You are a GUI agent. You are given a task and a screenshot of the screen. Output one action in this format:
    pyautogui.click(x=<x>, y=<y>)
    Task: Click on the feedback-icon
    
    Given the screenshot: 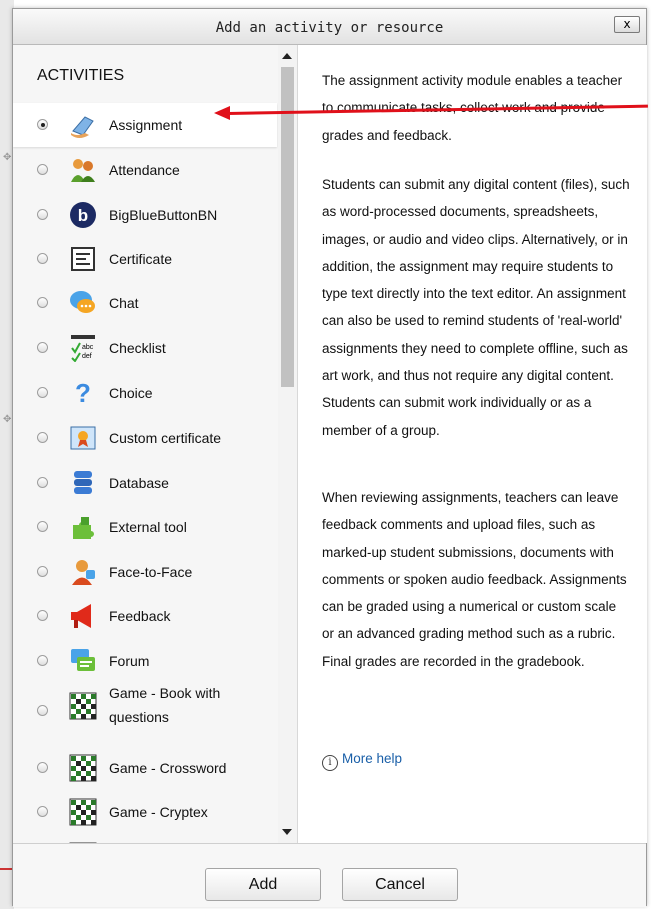 What is the action you would take?
    pyautogui.click(x=83, y=616)
    